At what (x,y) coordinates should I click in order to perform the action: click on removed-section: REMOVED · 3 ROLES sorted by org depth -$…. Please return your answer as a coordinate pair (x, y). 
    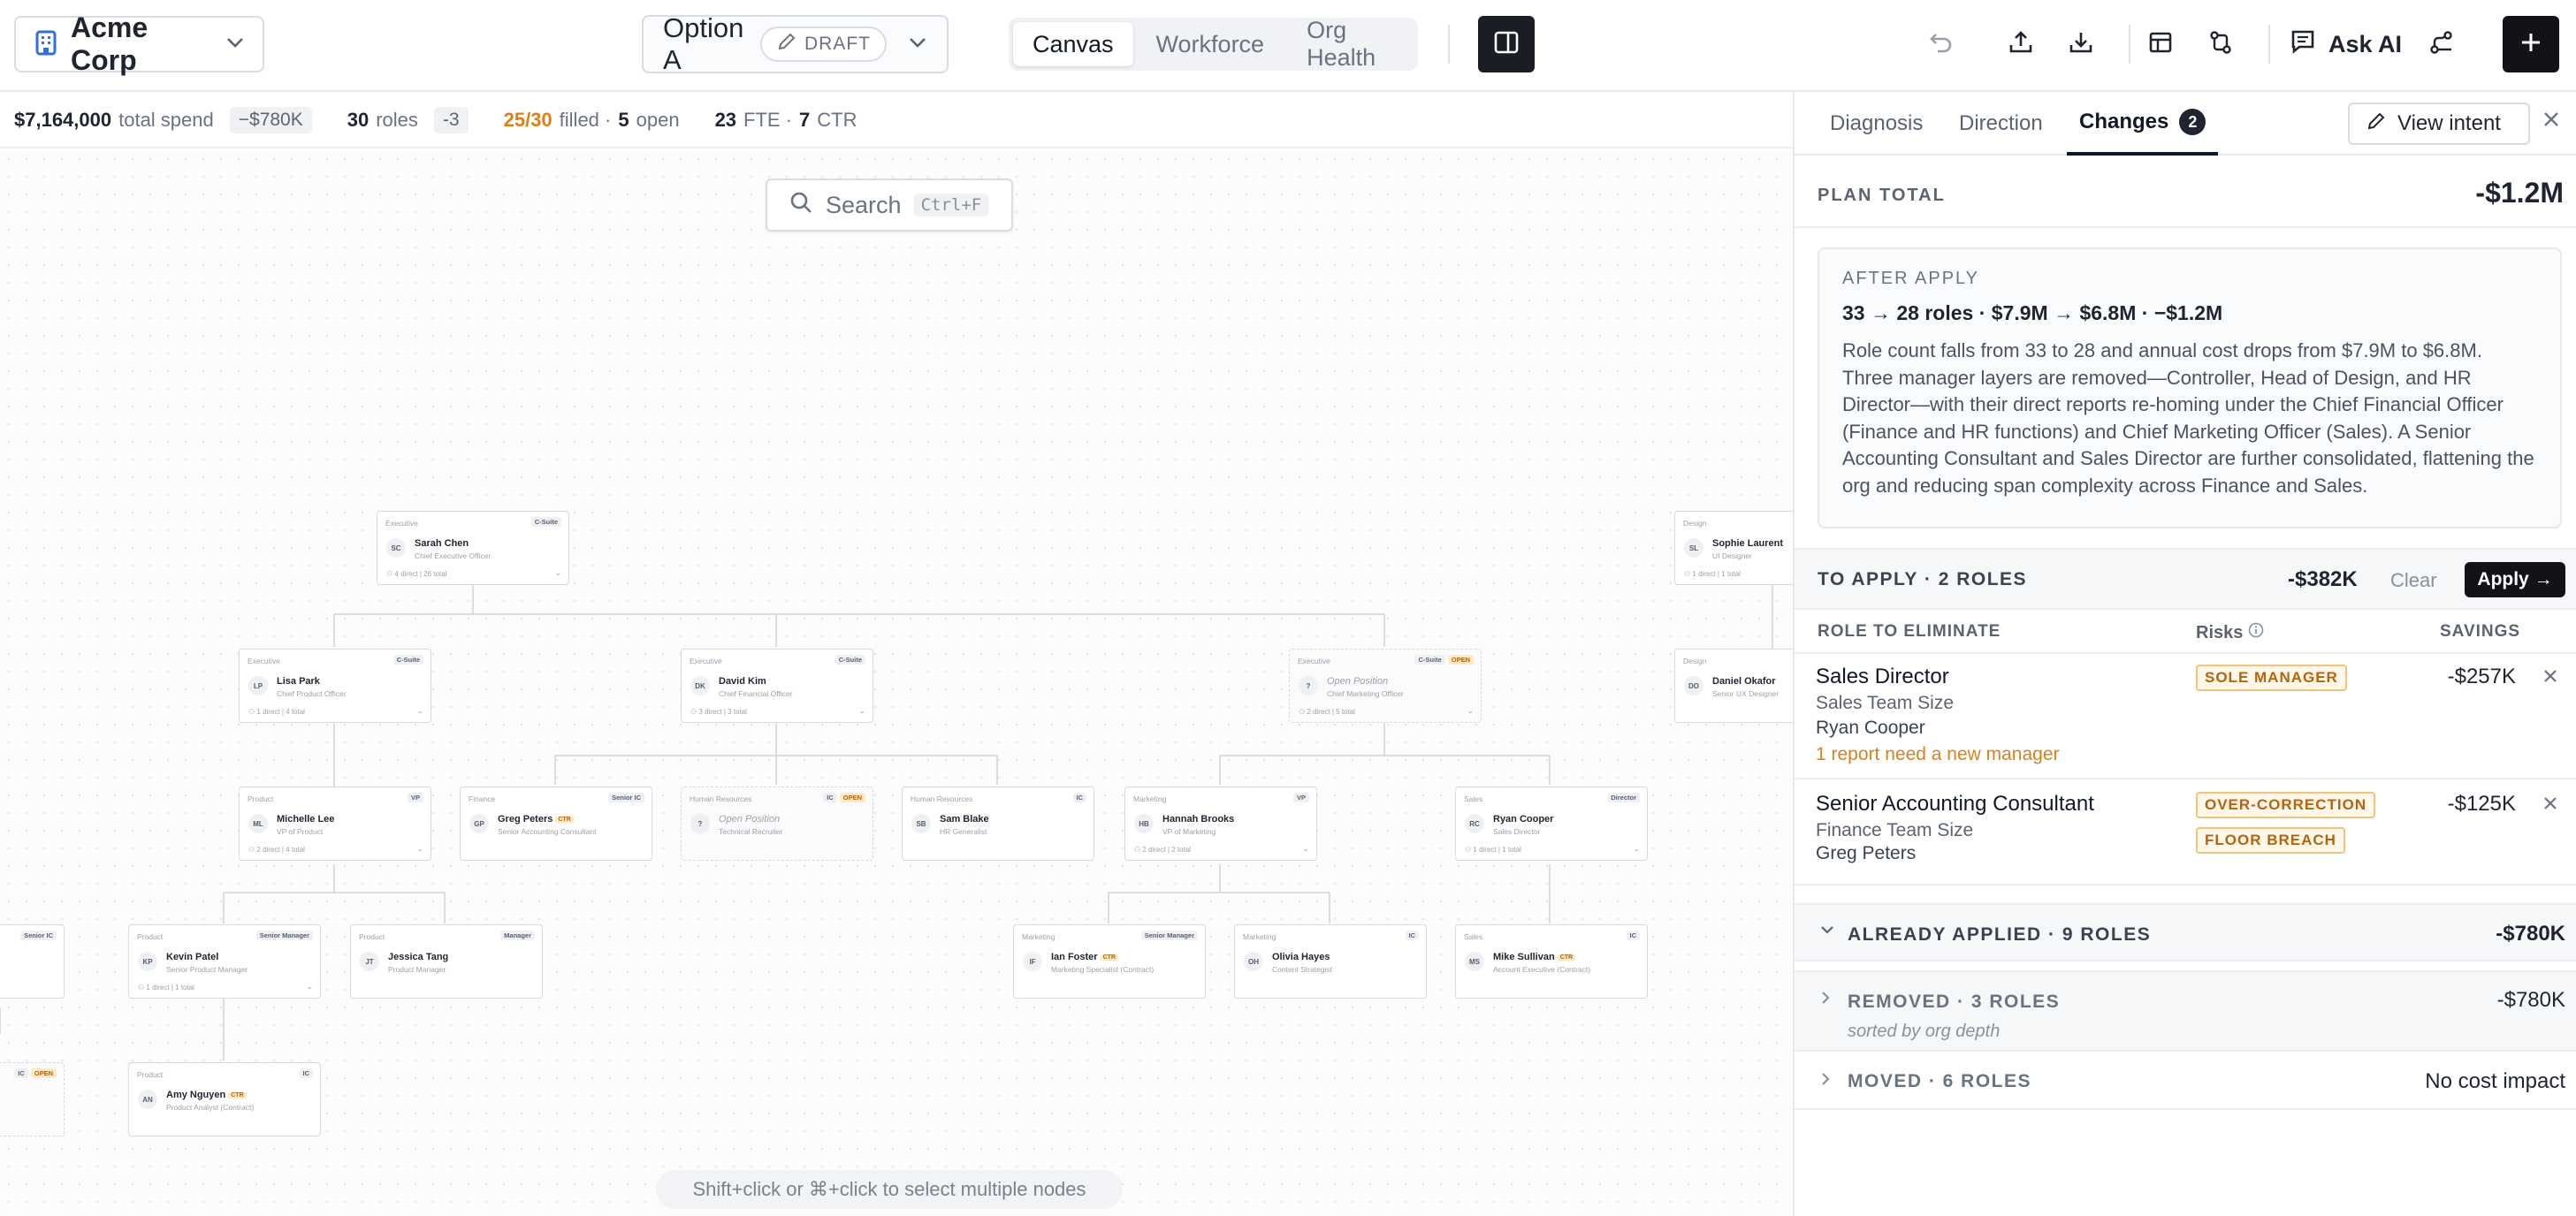
    Looking at the image, I should click on (2185, 1011).